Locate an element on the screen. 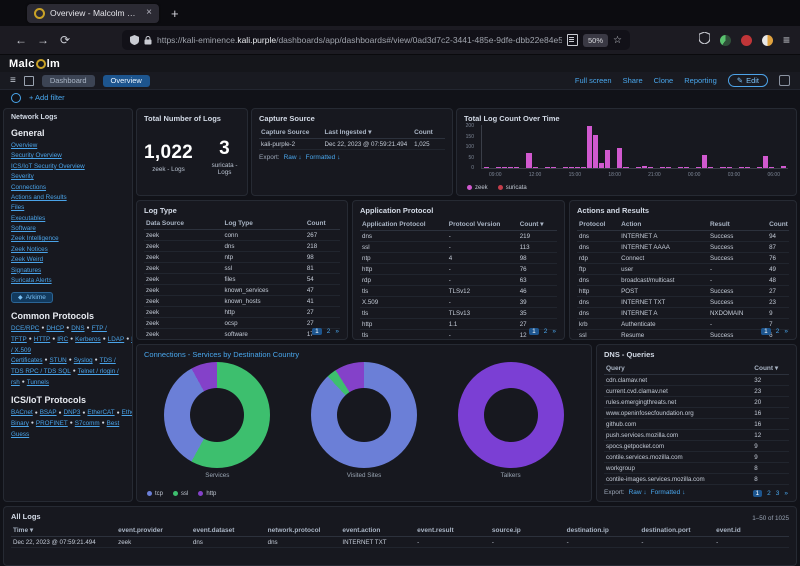 The width and height of the screenshot is (800, 566). legend-item-ssl: ssl is located at coordinates (180, 493).